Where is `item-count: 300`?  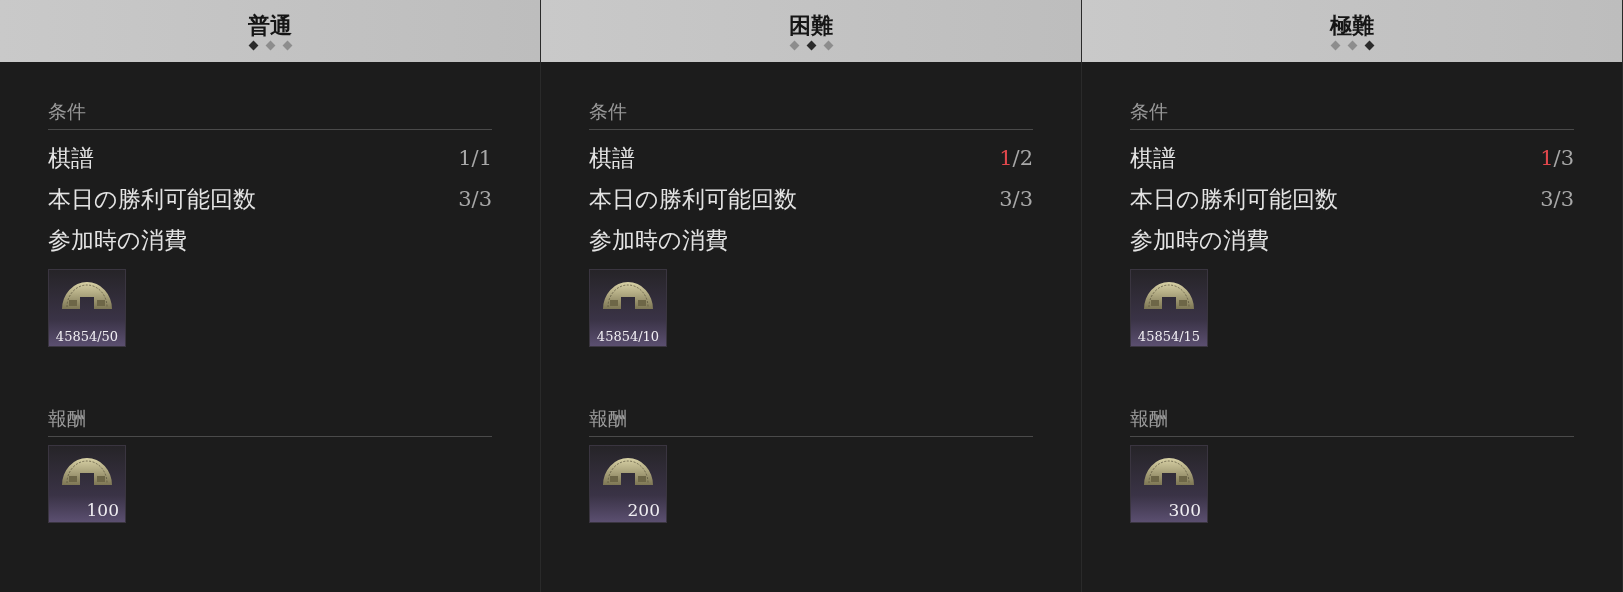
item-count: 300 is located at coordinates (1185, 510).